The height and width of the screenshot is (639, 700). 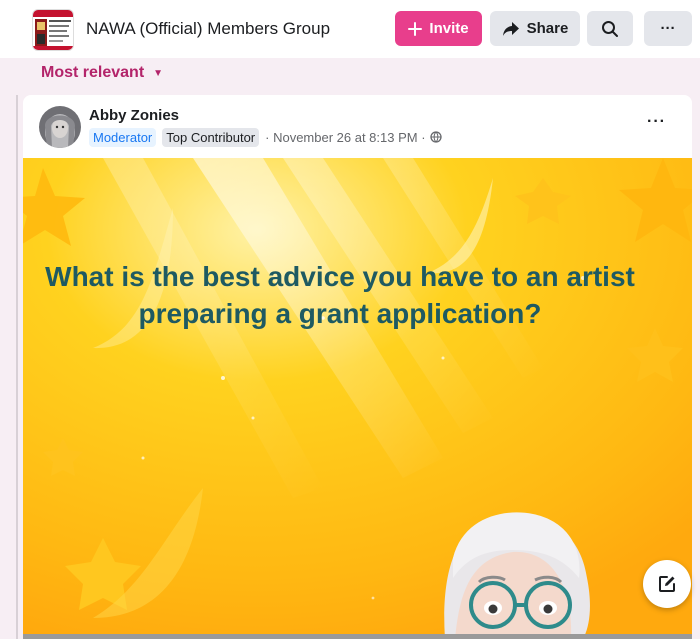 What do you see at coordinates (60, 127) in the screenshot?
I see `avatar` at bounding box center [60, 127].